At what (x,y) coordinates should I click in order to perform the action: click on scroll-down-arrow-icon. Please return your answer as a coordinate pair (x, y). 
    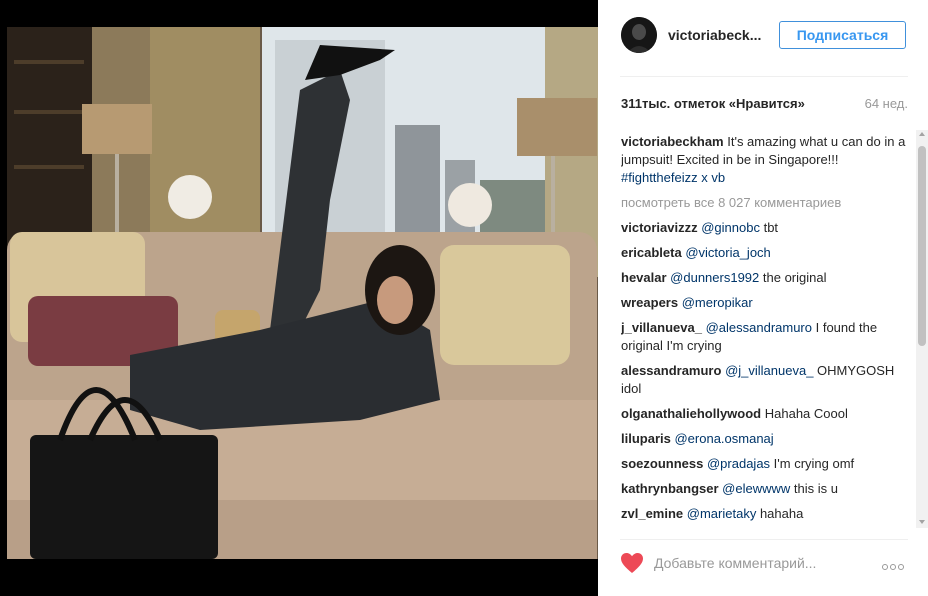
    Looking at the image, I should click on (922, 522).